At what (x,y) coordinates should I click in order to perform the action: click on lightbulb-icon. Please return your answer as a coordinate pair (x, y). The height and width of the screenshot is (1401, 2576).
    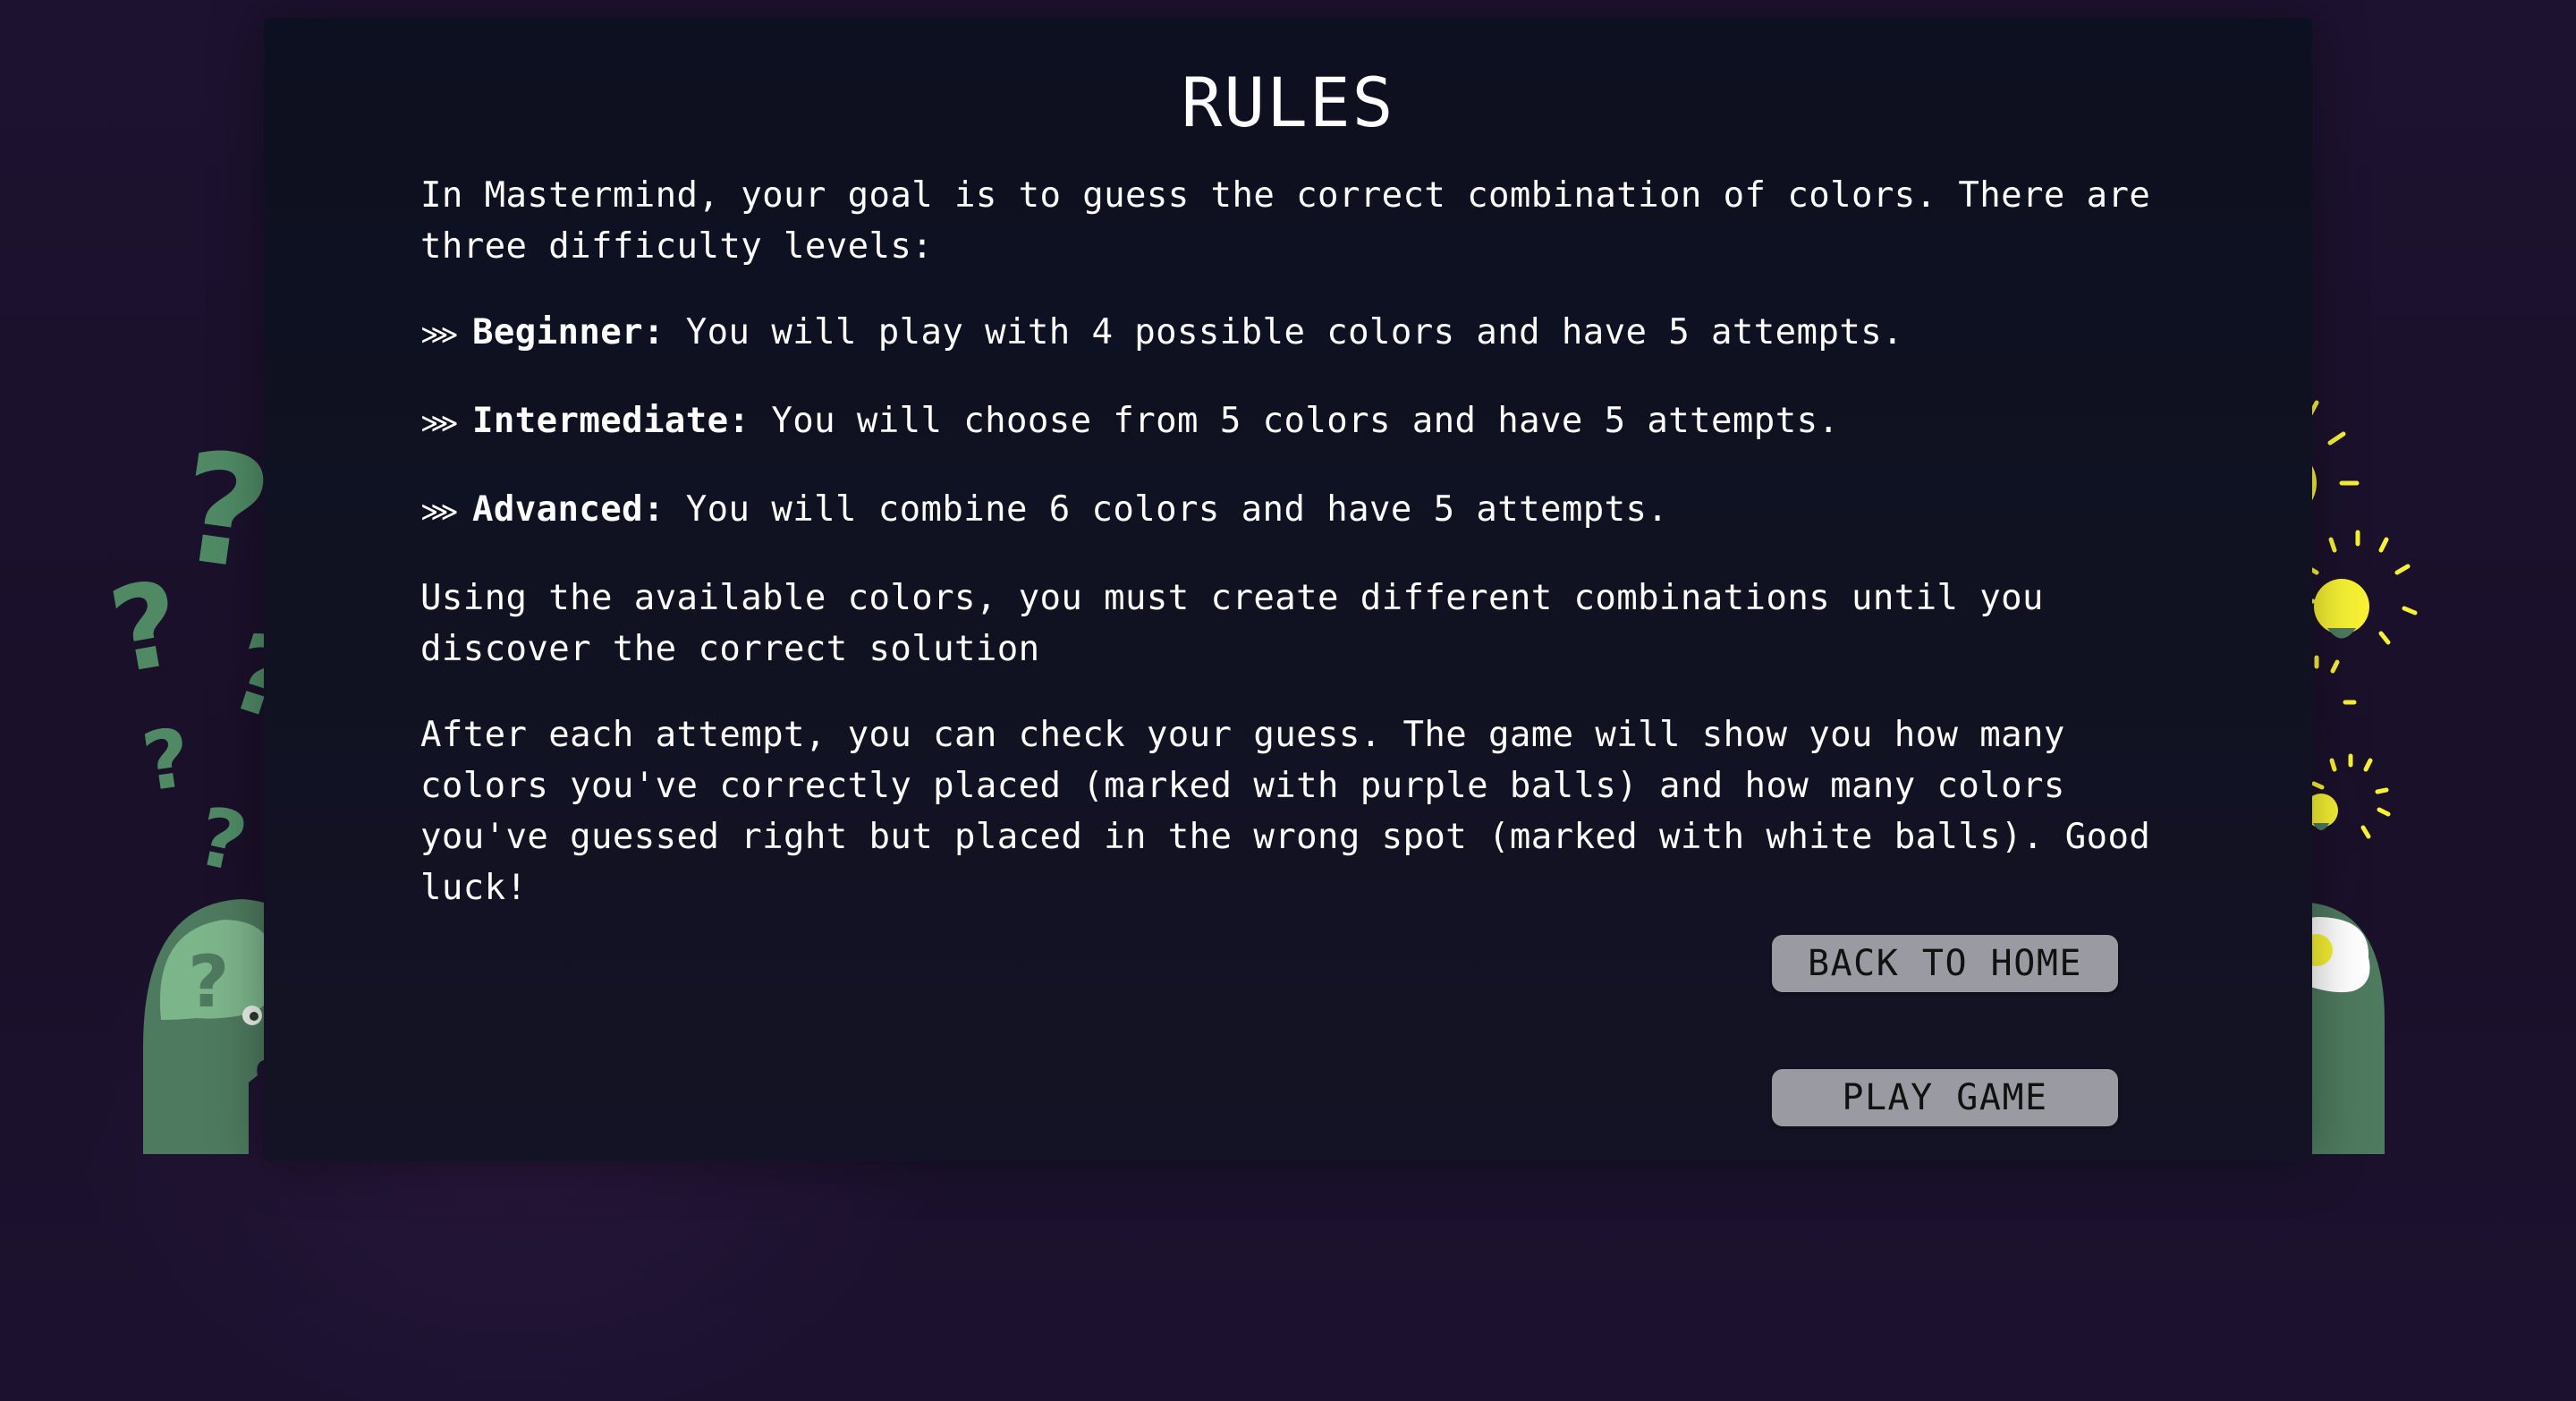
    Looking at the image, I should click on (2341, 609).